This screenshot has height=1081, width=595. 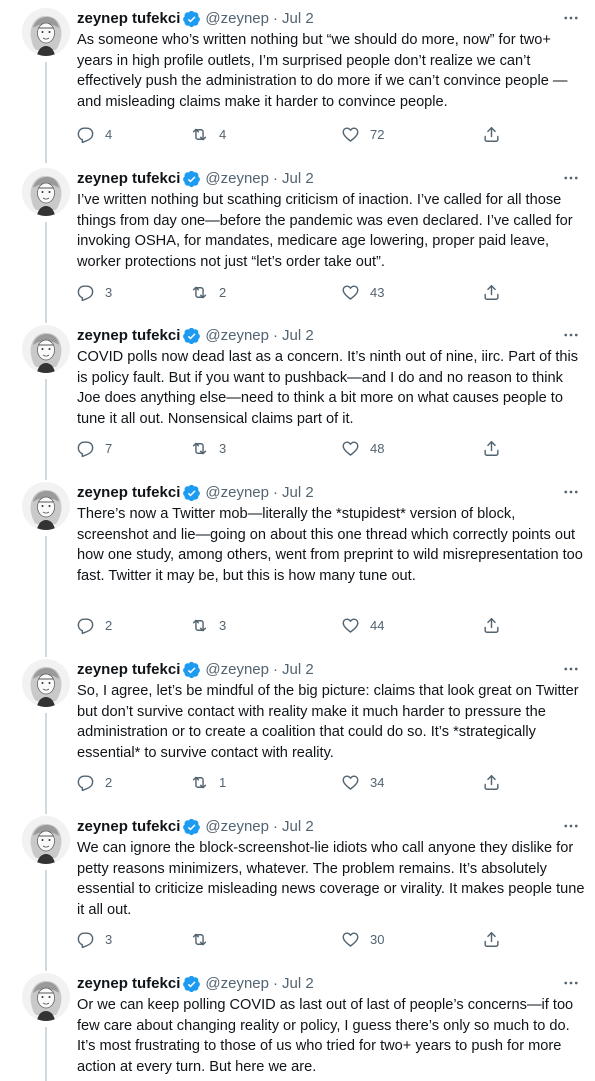 What do you see at coordinates (109, 292) in the screenshot?
I see `reply-count: 3` at bounding box center [109, 292].